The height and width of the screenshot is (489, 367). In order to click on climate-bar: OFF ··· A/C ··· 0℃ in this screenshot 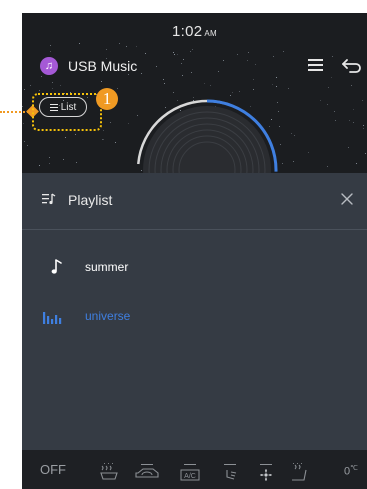, I will do `click(194, 469)`.